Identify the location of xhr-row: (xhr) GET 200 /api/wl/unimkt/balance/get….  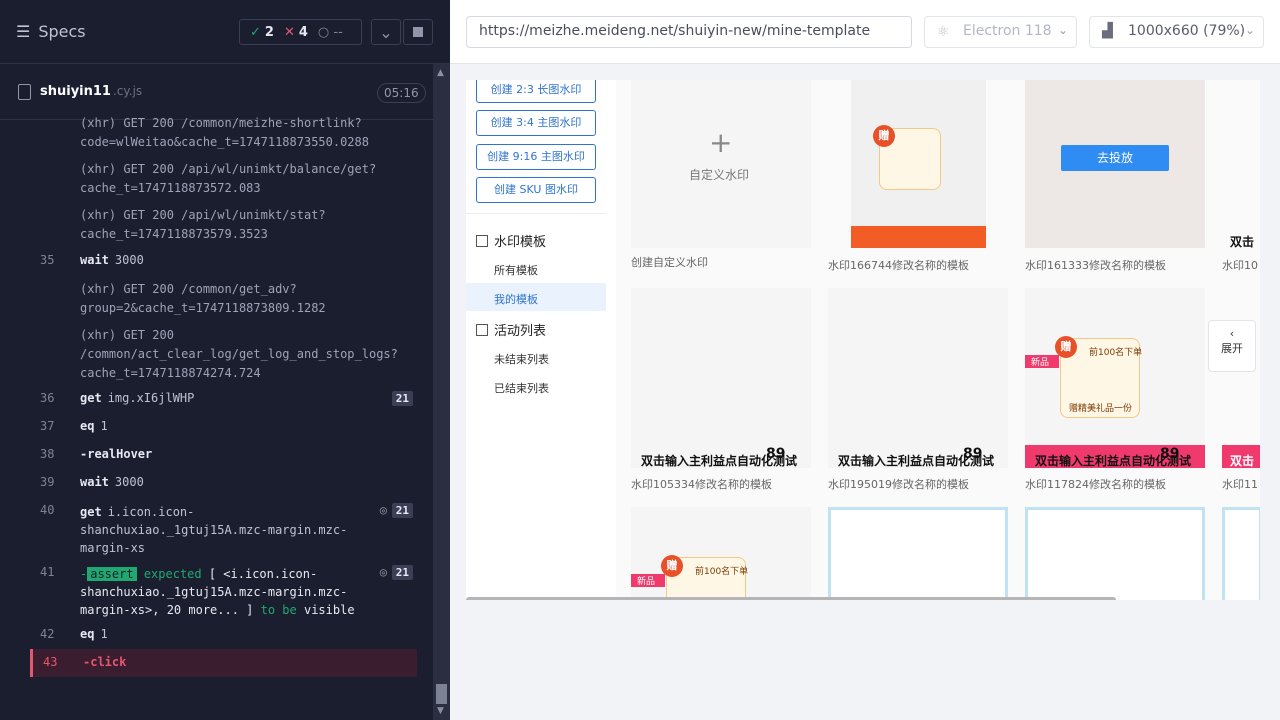
(223, 180).